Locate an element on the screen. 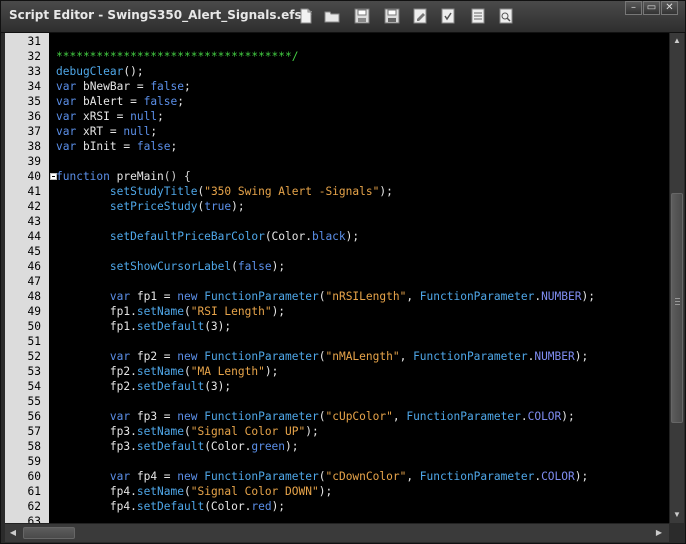  code-text: fp4.setName("Signal Color DOWN"); is located at coordinates (194, 491).